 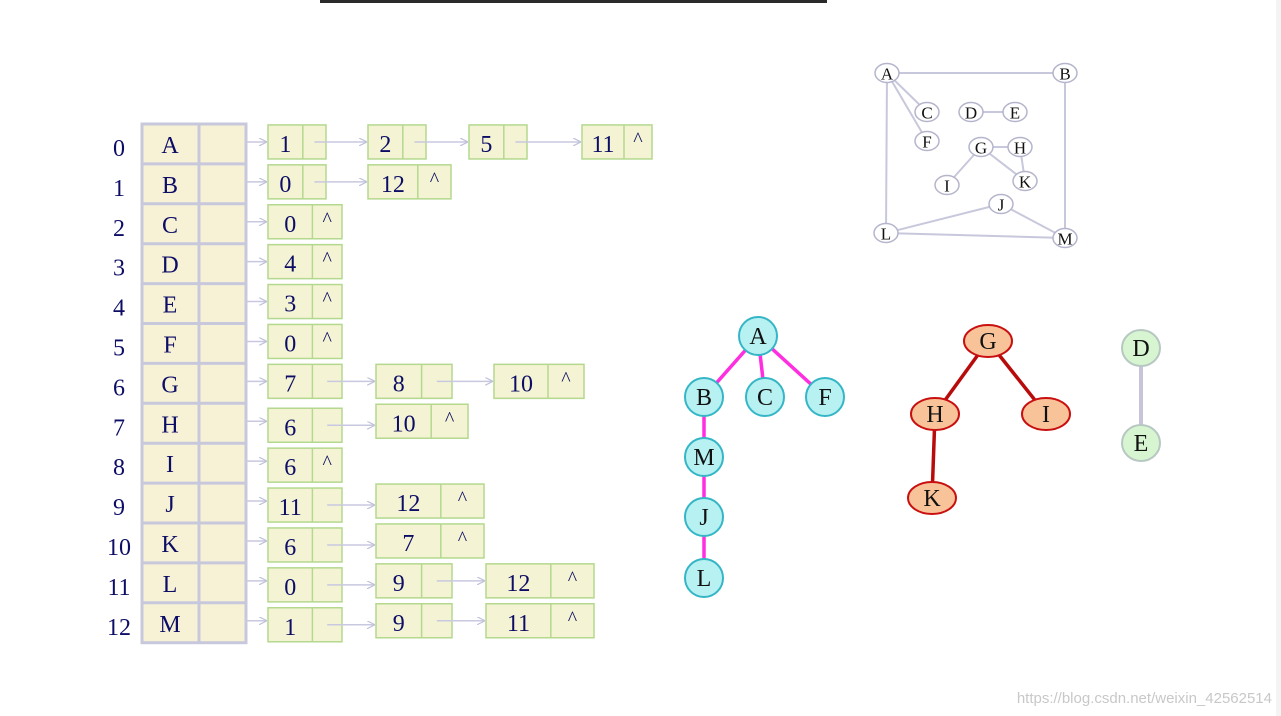 What do you see at coordinates (765, 398) in the screenshot?
I see `tree-node-label: C` at bounding box center [765, 398].